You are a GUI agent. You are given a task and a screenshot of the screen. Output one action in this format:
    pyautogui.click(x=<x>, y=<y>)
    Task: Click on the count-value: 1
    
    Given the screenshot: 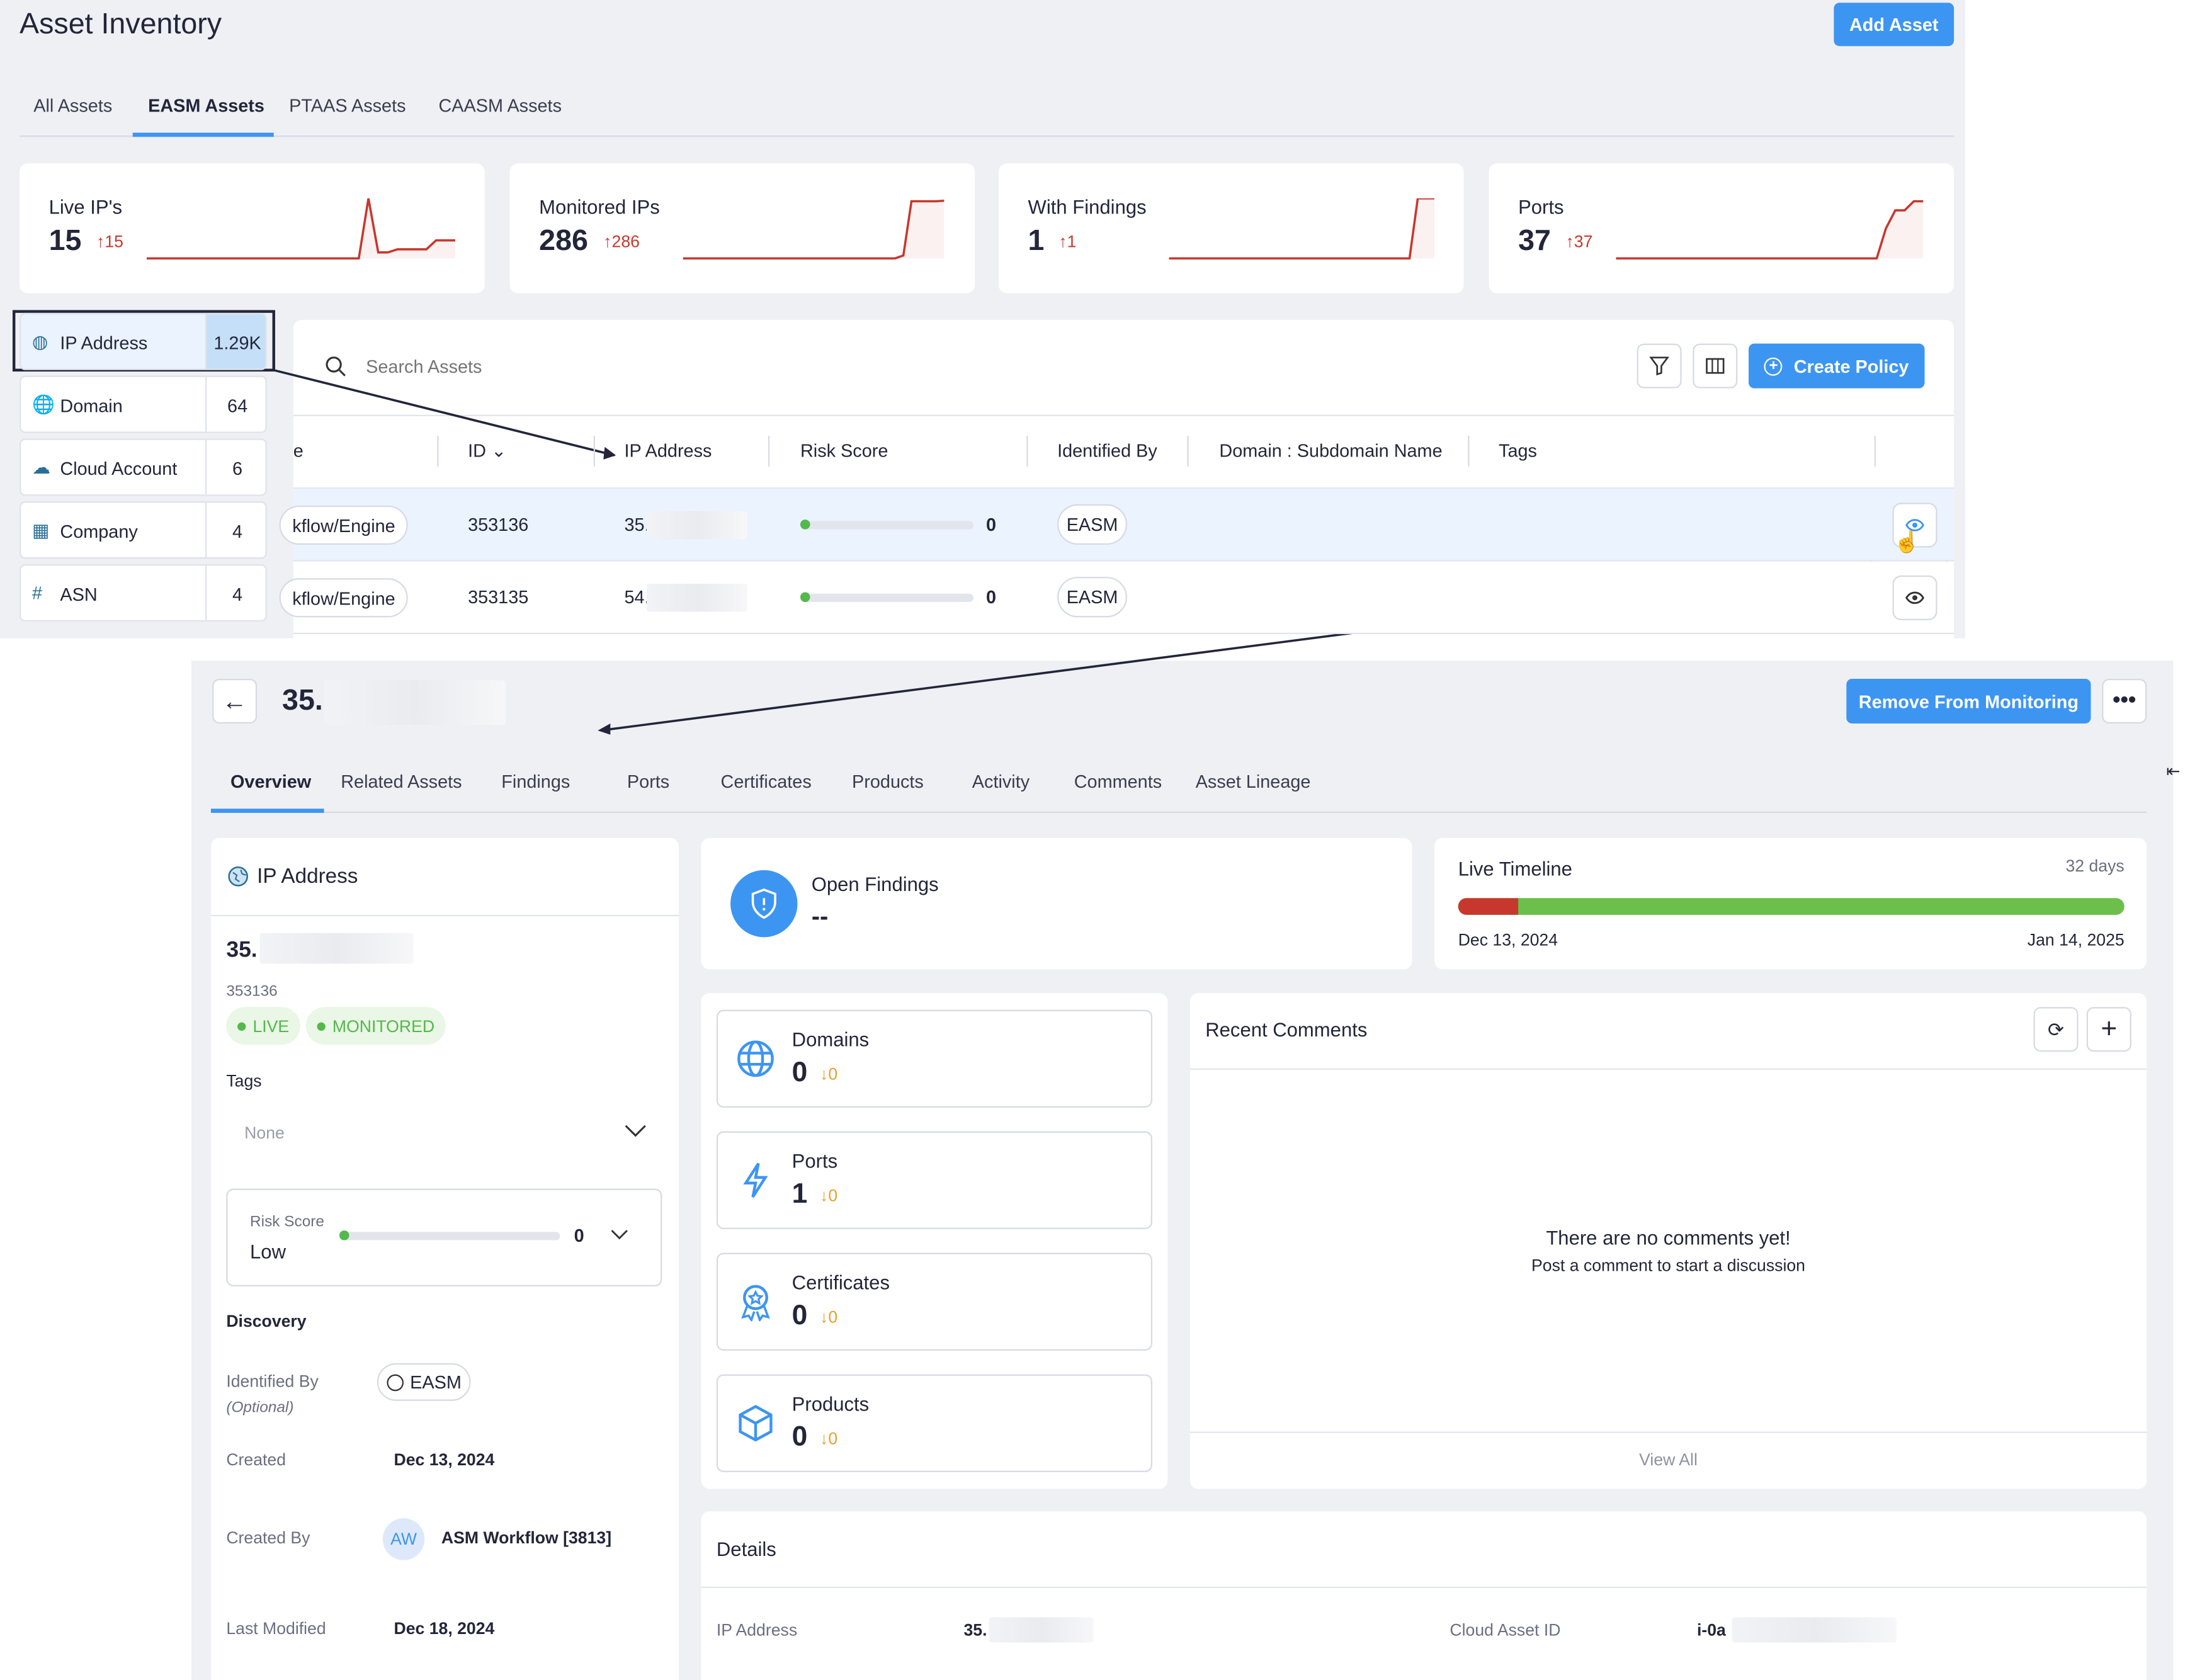 What is the action you would take?
    pyautogui.click(x=800, y=1194)
    